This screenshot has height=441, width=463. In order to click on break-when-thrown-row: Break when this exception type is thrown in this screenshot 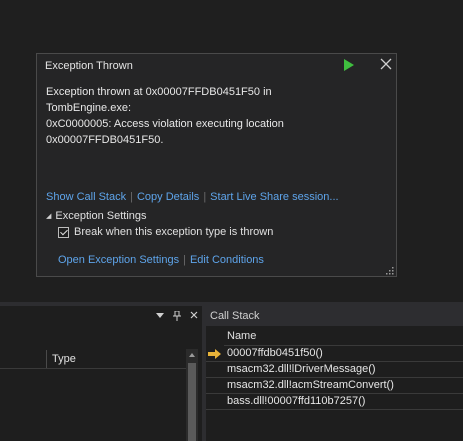, I will do `click(165, 232)`.